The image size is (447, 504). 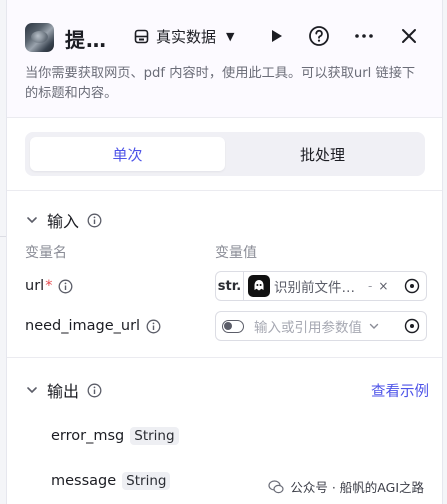 I want to click on view-example-link: 查看示例, so click(x=400, y=390).